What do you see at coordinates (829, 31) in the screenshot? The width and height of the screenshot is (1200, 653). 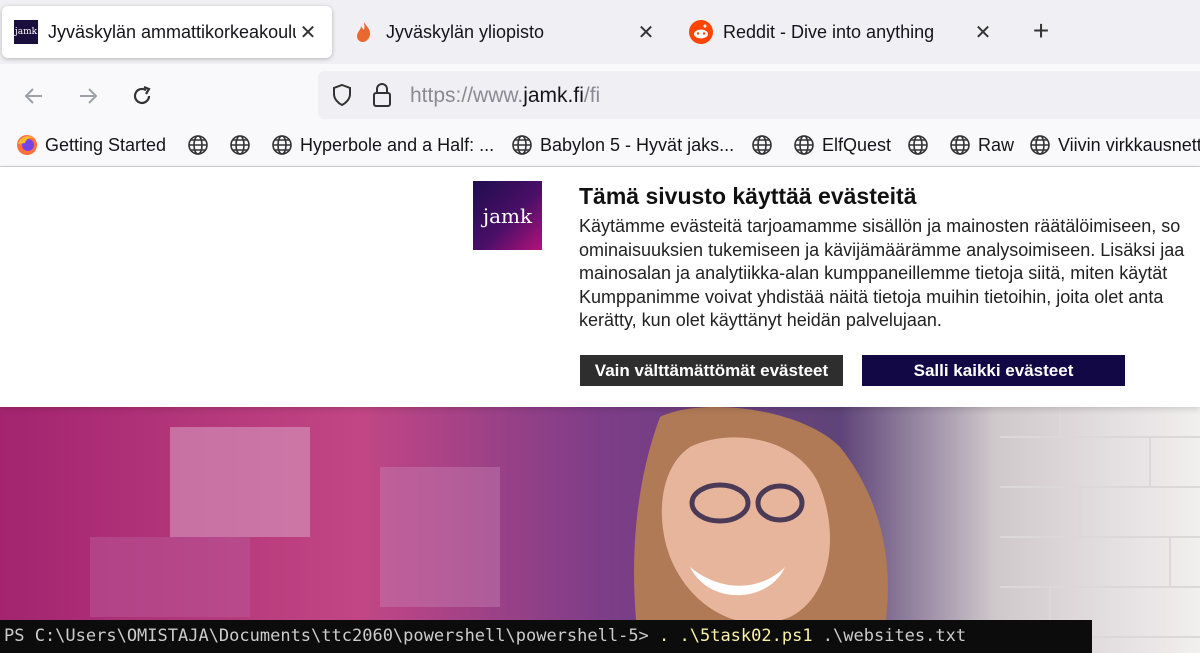 I see `tab-title: Reddit - Dive into anything` at bounding box center [829, 31].